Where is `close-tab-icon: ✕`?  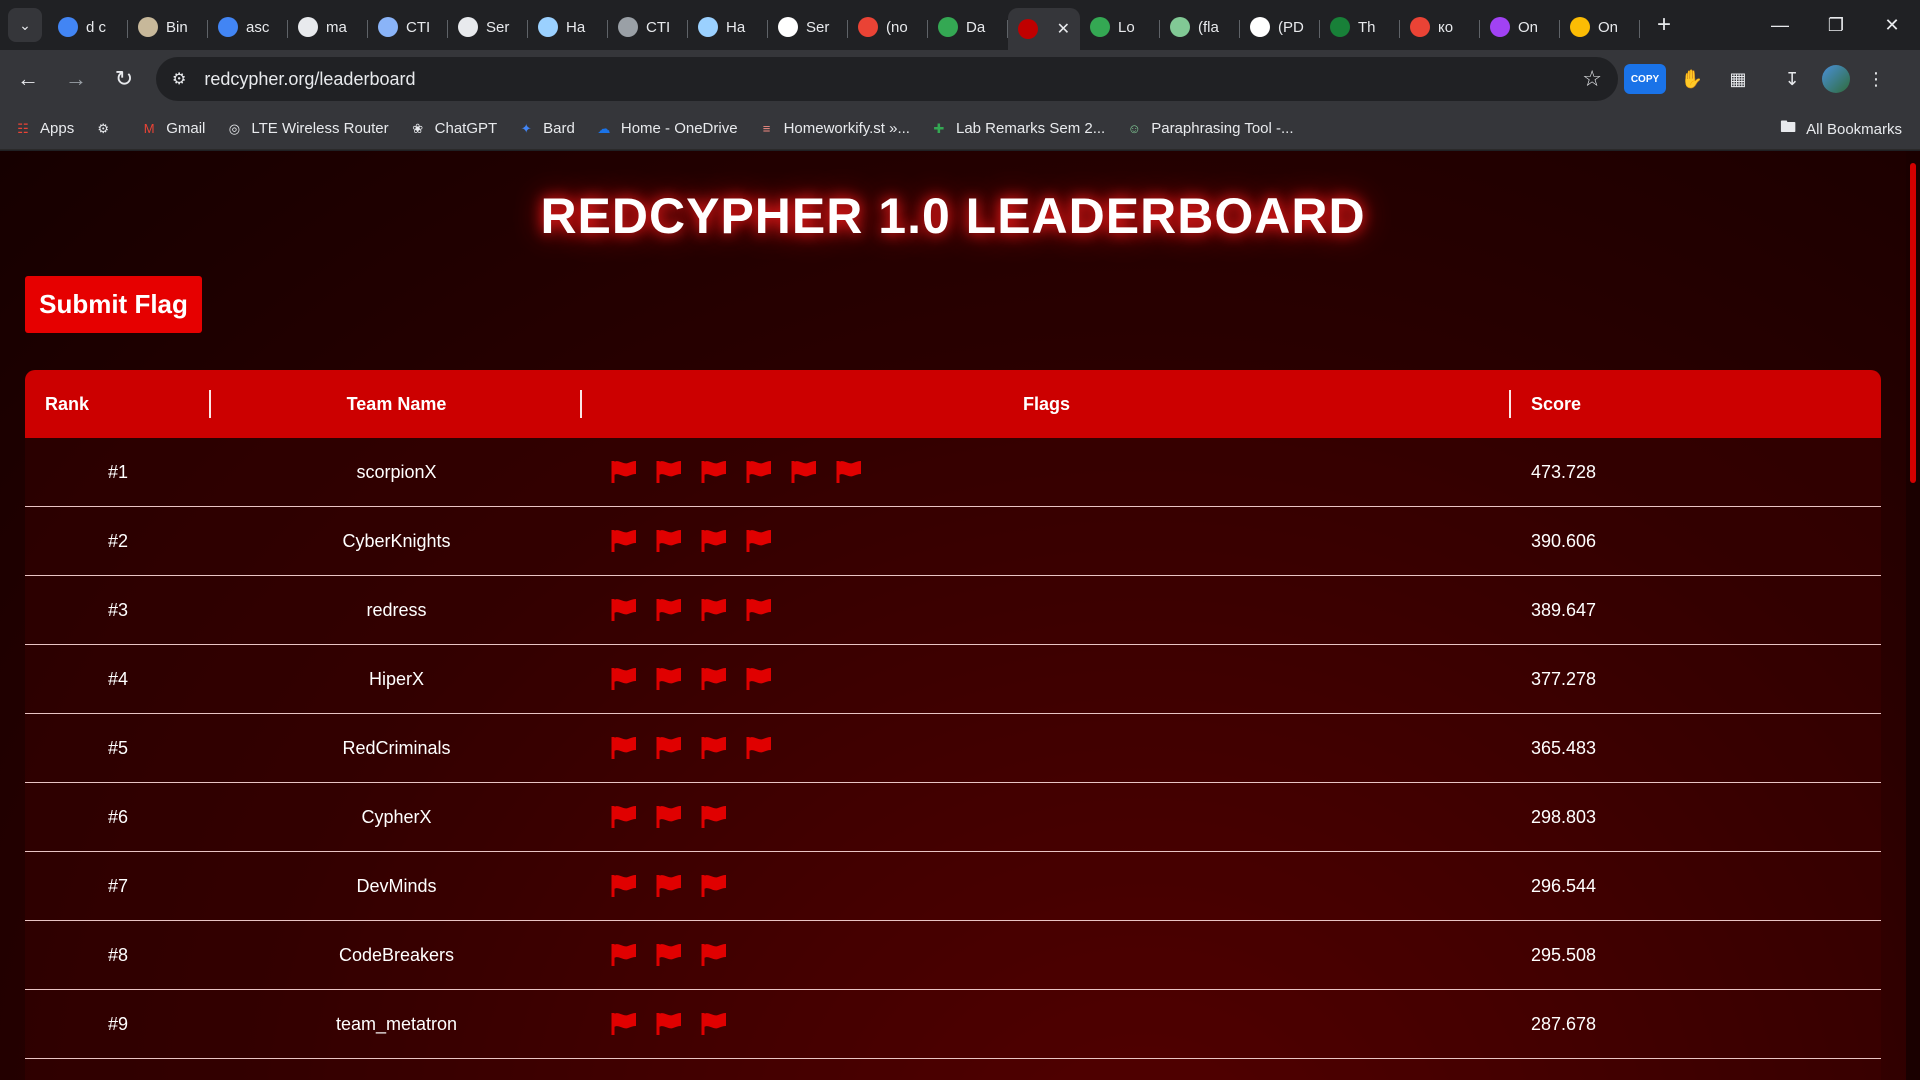 close-tab-icon: ✕ is located at coordinates (1063, 29).